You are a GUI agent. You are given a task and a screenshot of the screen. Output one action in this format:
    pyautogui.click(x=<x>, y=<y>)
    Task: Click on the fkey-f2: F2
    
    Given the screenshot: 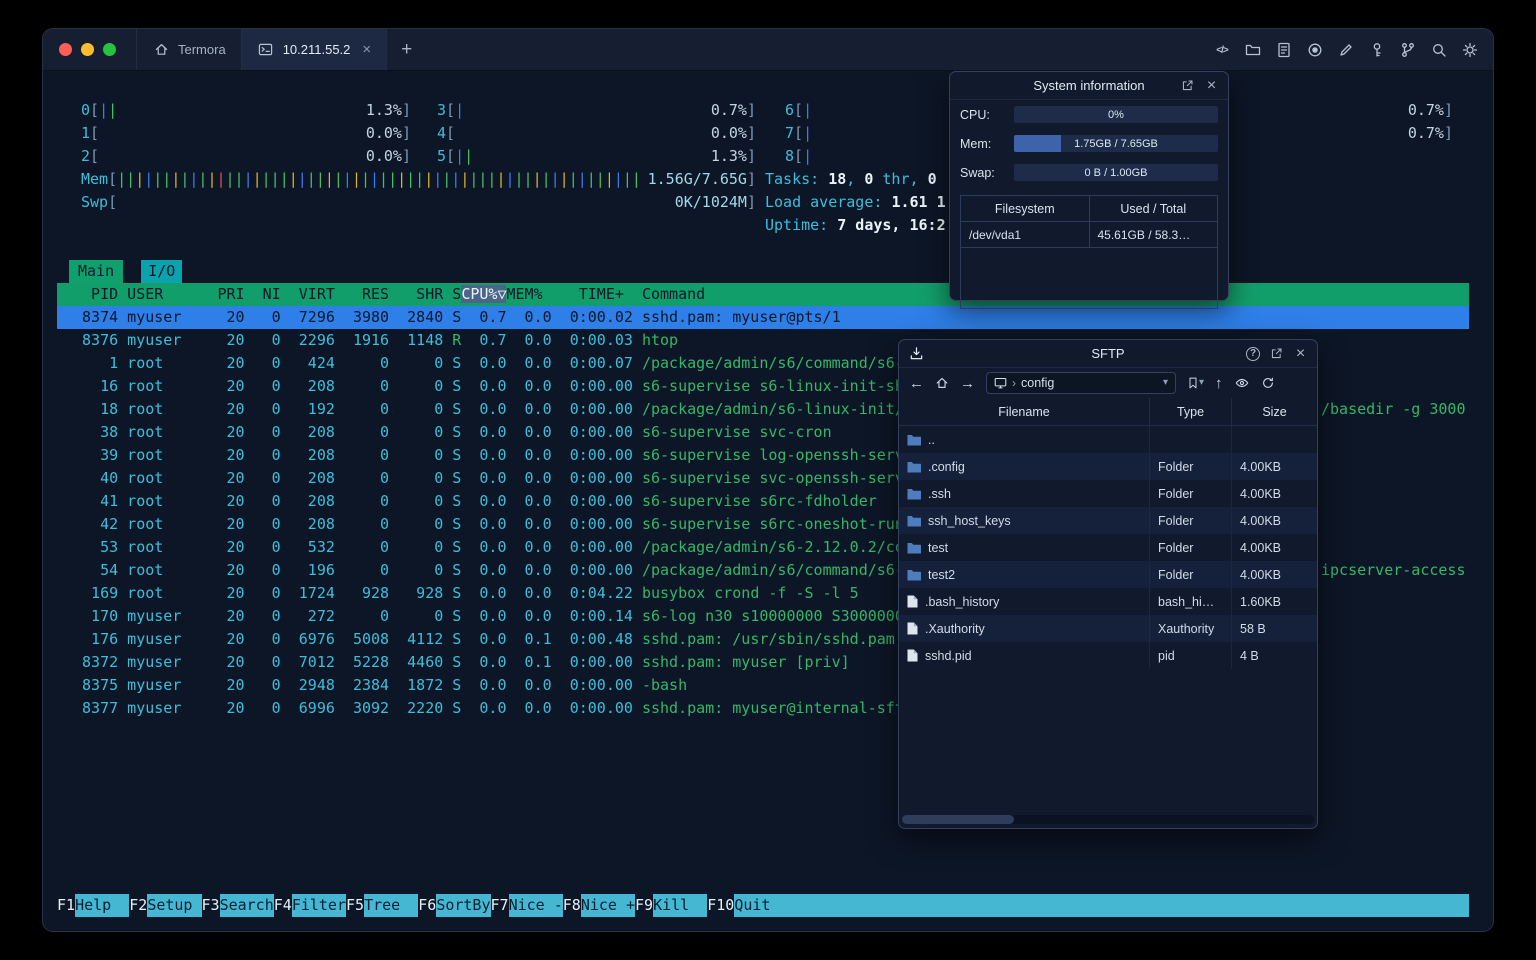 What is the action you would take?
    pyautogui.click(x=138, y=905)
    